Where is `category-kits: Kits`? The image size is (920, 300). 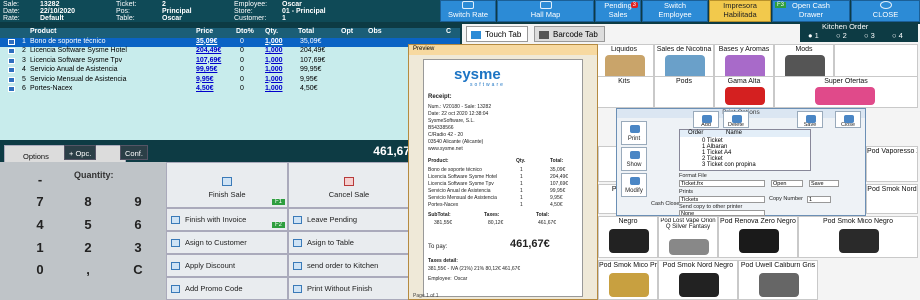 category-kits: Kits is located at coordinates (624, 92).